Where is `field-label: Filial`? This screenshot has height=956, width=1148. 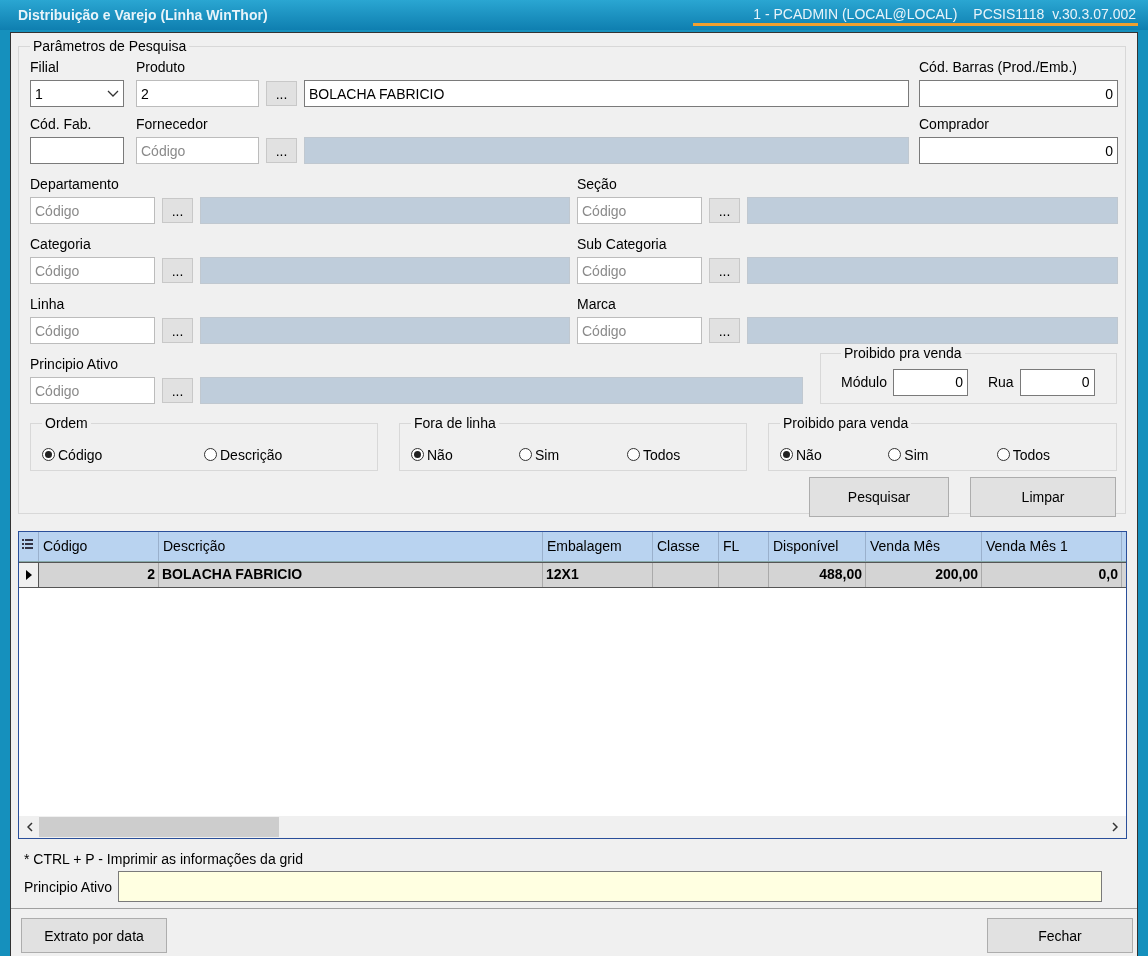 field-label: Filial is located at coordinates (45, 67).